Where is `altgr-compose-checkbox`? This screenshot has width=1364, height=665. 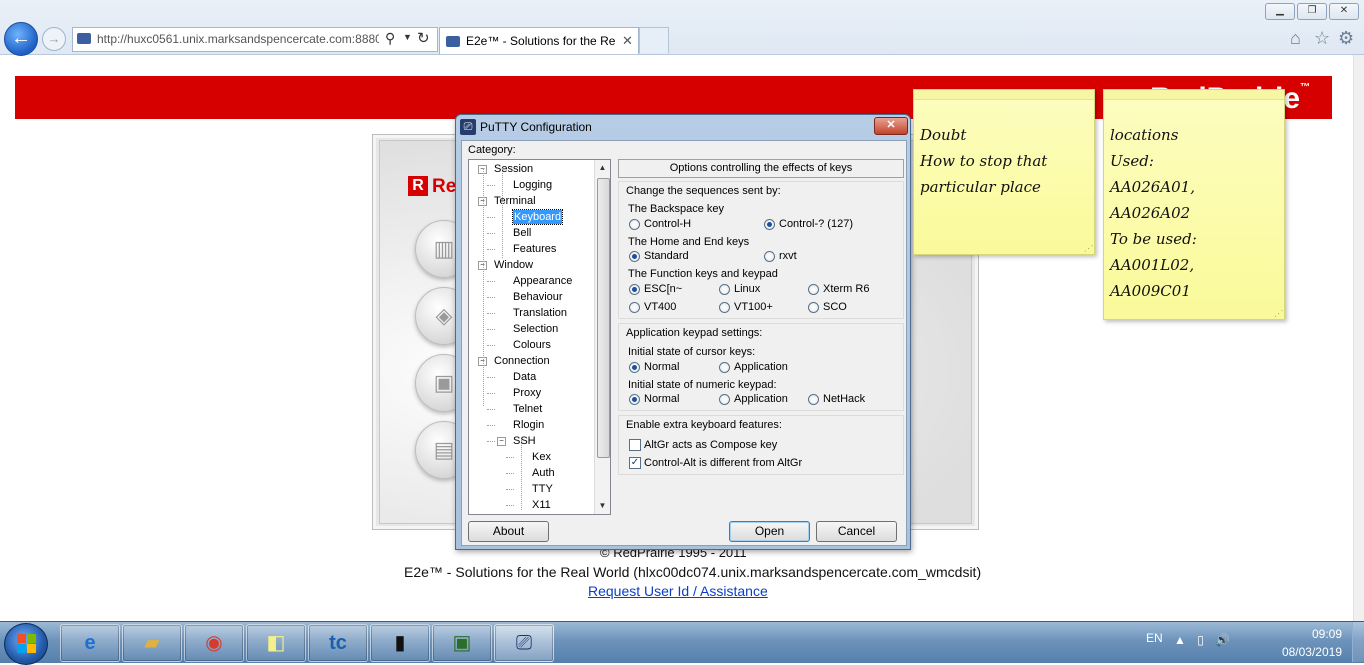
altgr-compose-checkbox is located at coordinates (635, 445).